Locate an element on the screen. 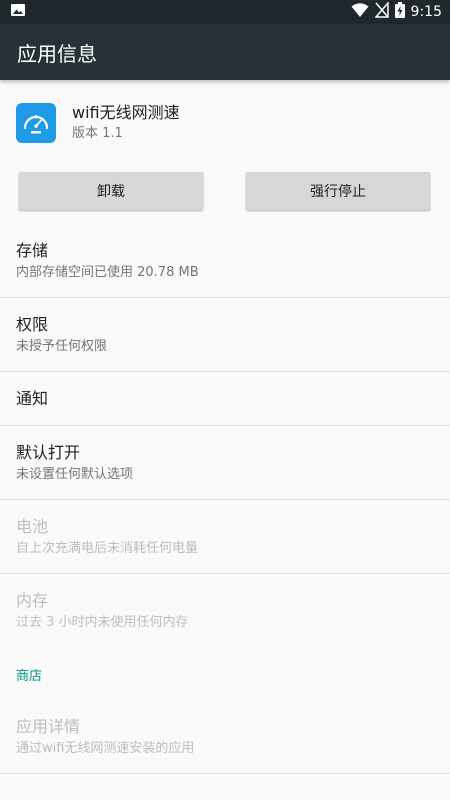 The image size is (450, 800). storage-title: 存储 is located at coordinates (32, 250).